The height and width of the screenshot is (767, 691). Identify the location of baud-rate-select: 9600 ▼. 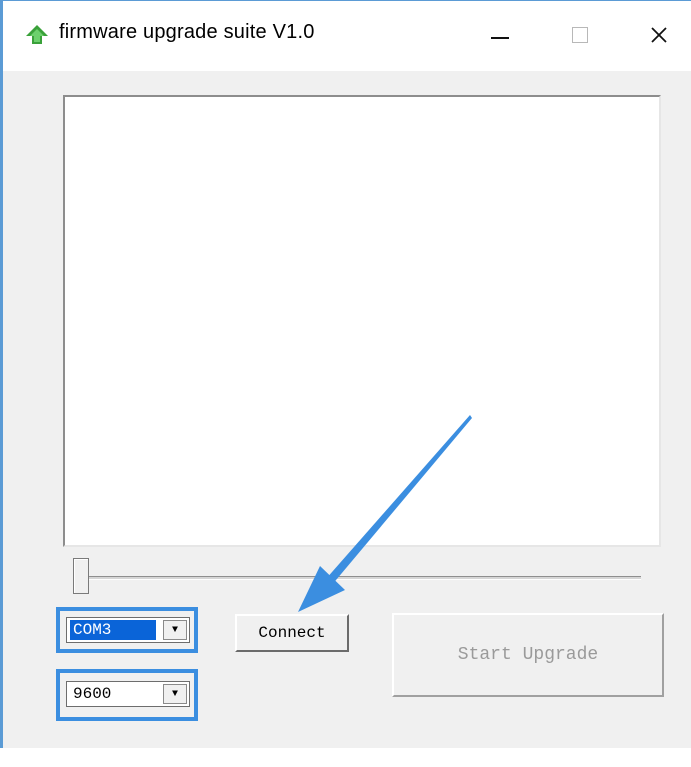
(128, 694).